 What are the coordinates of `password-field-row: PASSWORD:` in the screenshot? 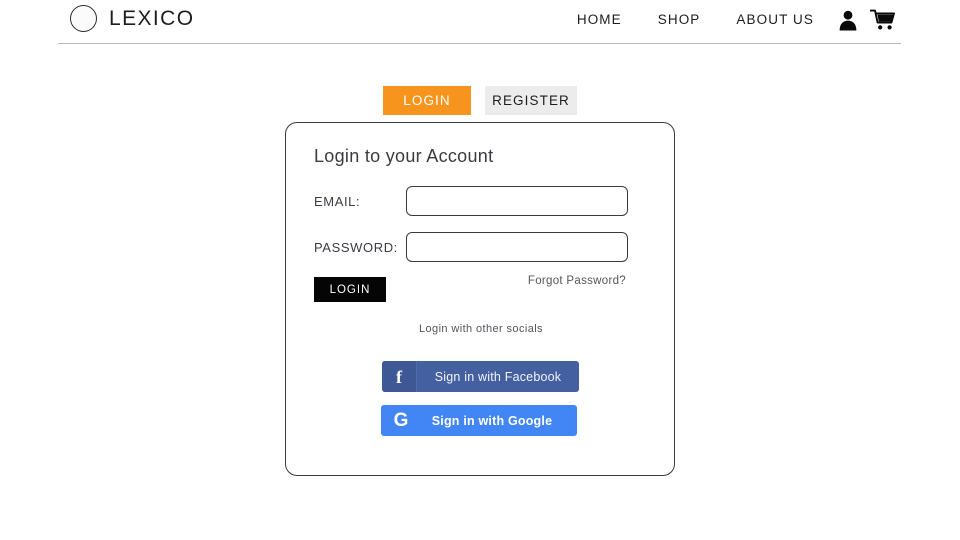 It's located at (481, 247).